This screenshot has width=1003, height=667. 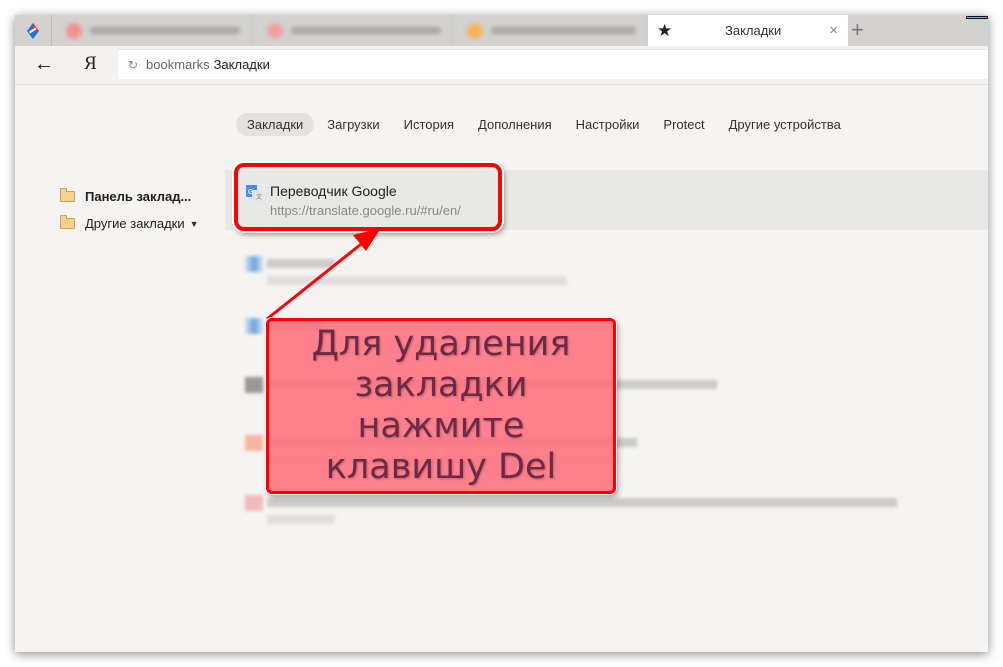 I want to click on yandex-home-button: Я, so click(x=90, y=64).